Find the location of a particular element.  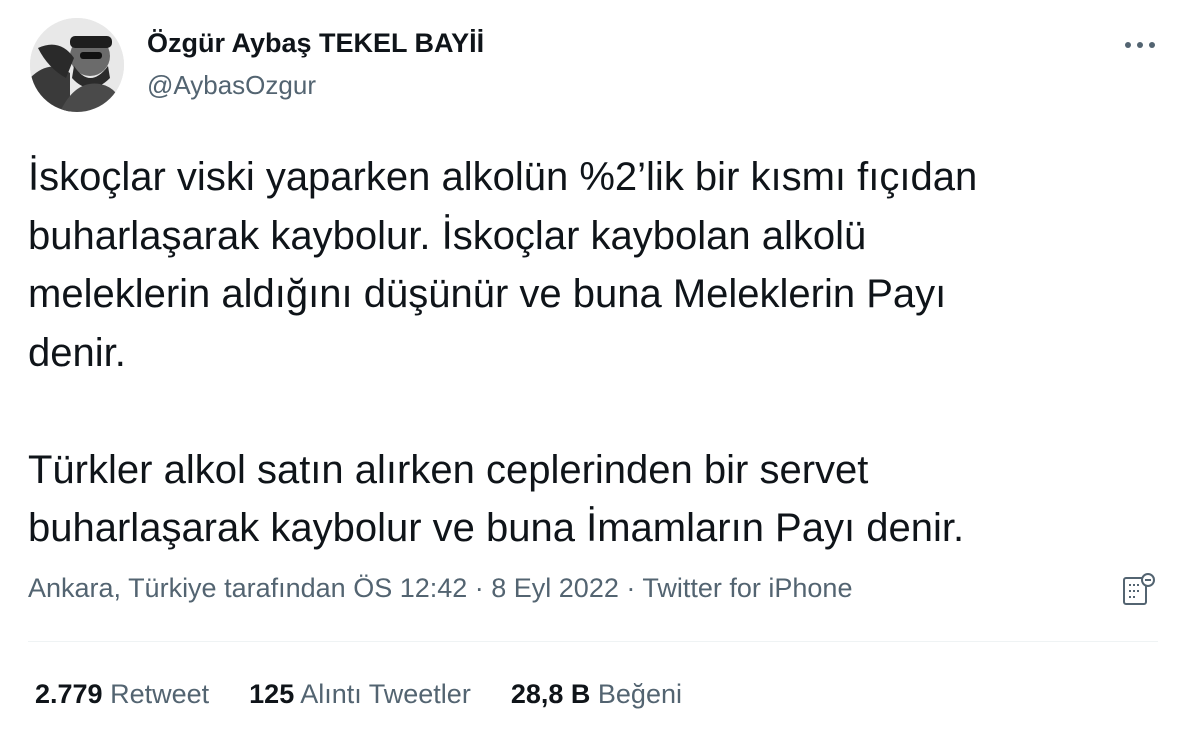

display-name: Özgür Aybaş TEKEL BAYİİ is located at coordinates (315, 43).